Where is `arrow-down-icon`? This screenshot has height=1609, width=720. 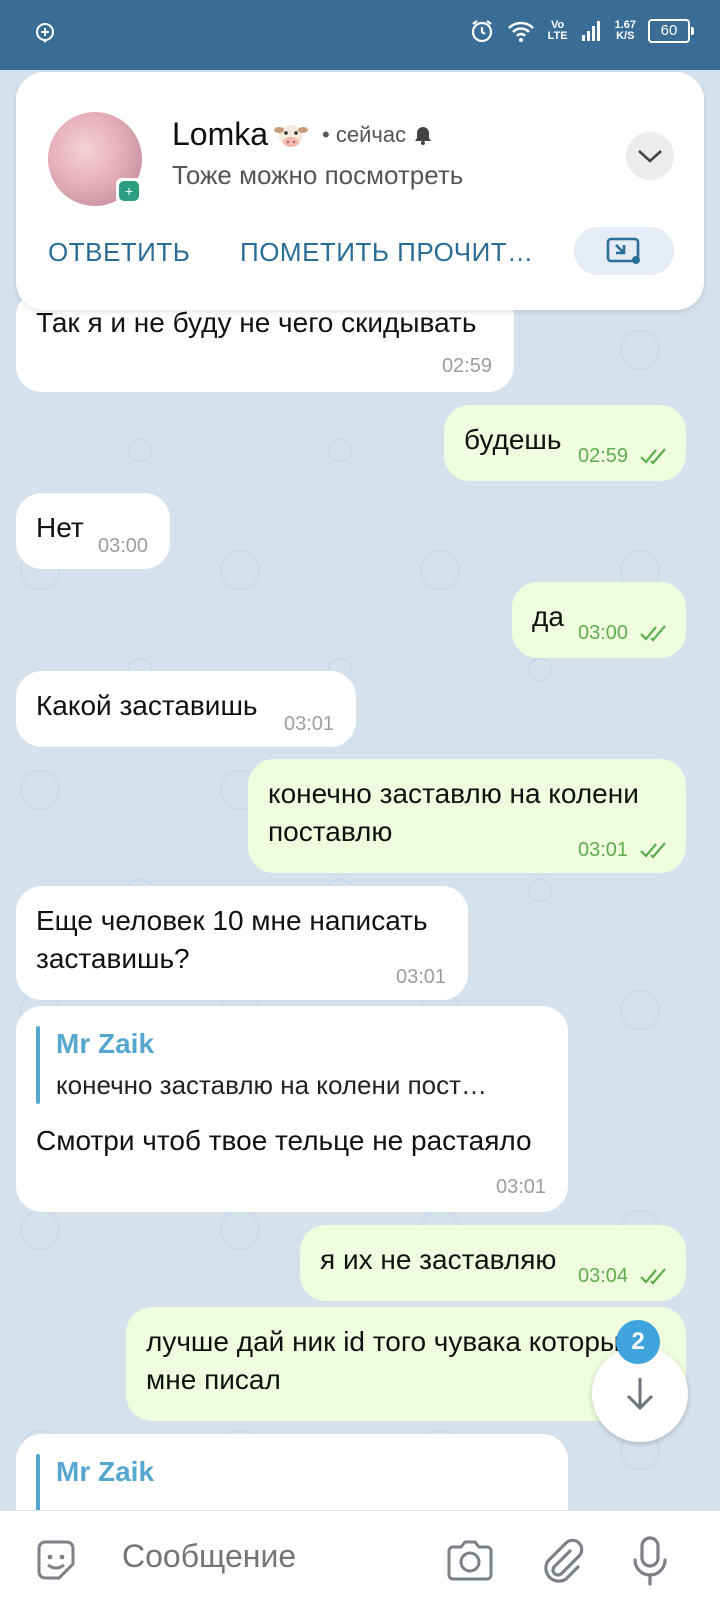
arrow-down-icon is located at coordinates (640, 1394).